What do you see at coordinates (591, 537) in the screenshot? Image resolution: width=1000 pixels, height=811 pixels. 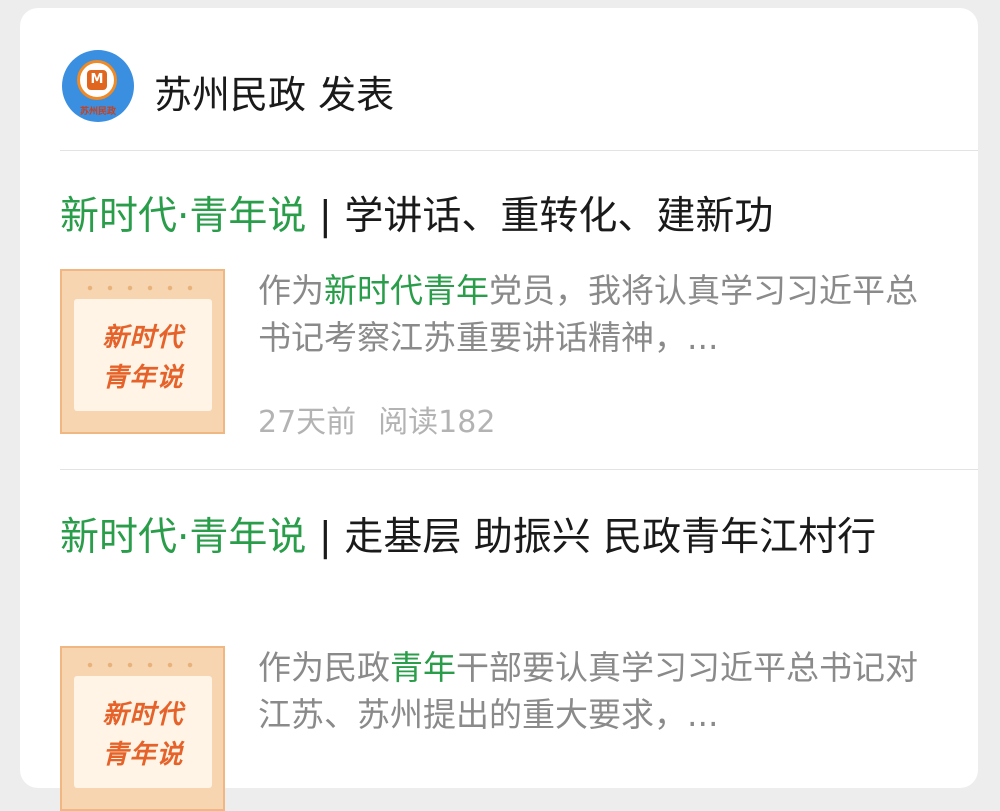 I see `article-title-text: | 走基层 助振兴 民政青年江村行` at bounding box center [591, 537].